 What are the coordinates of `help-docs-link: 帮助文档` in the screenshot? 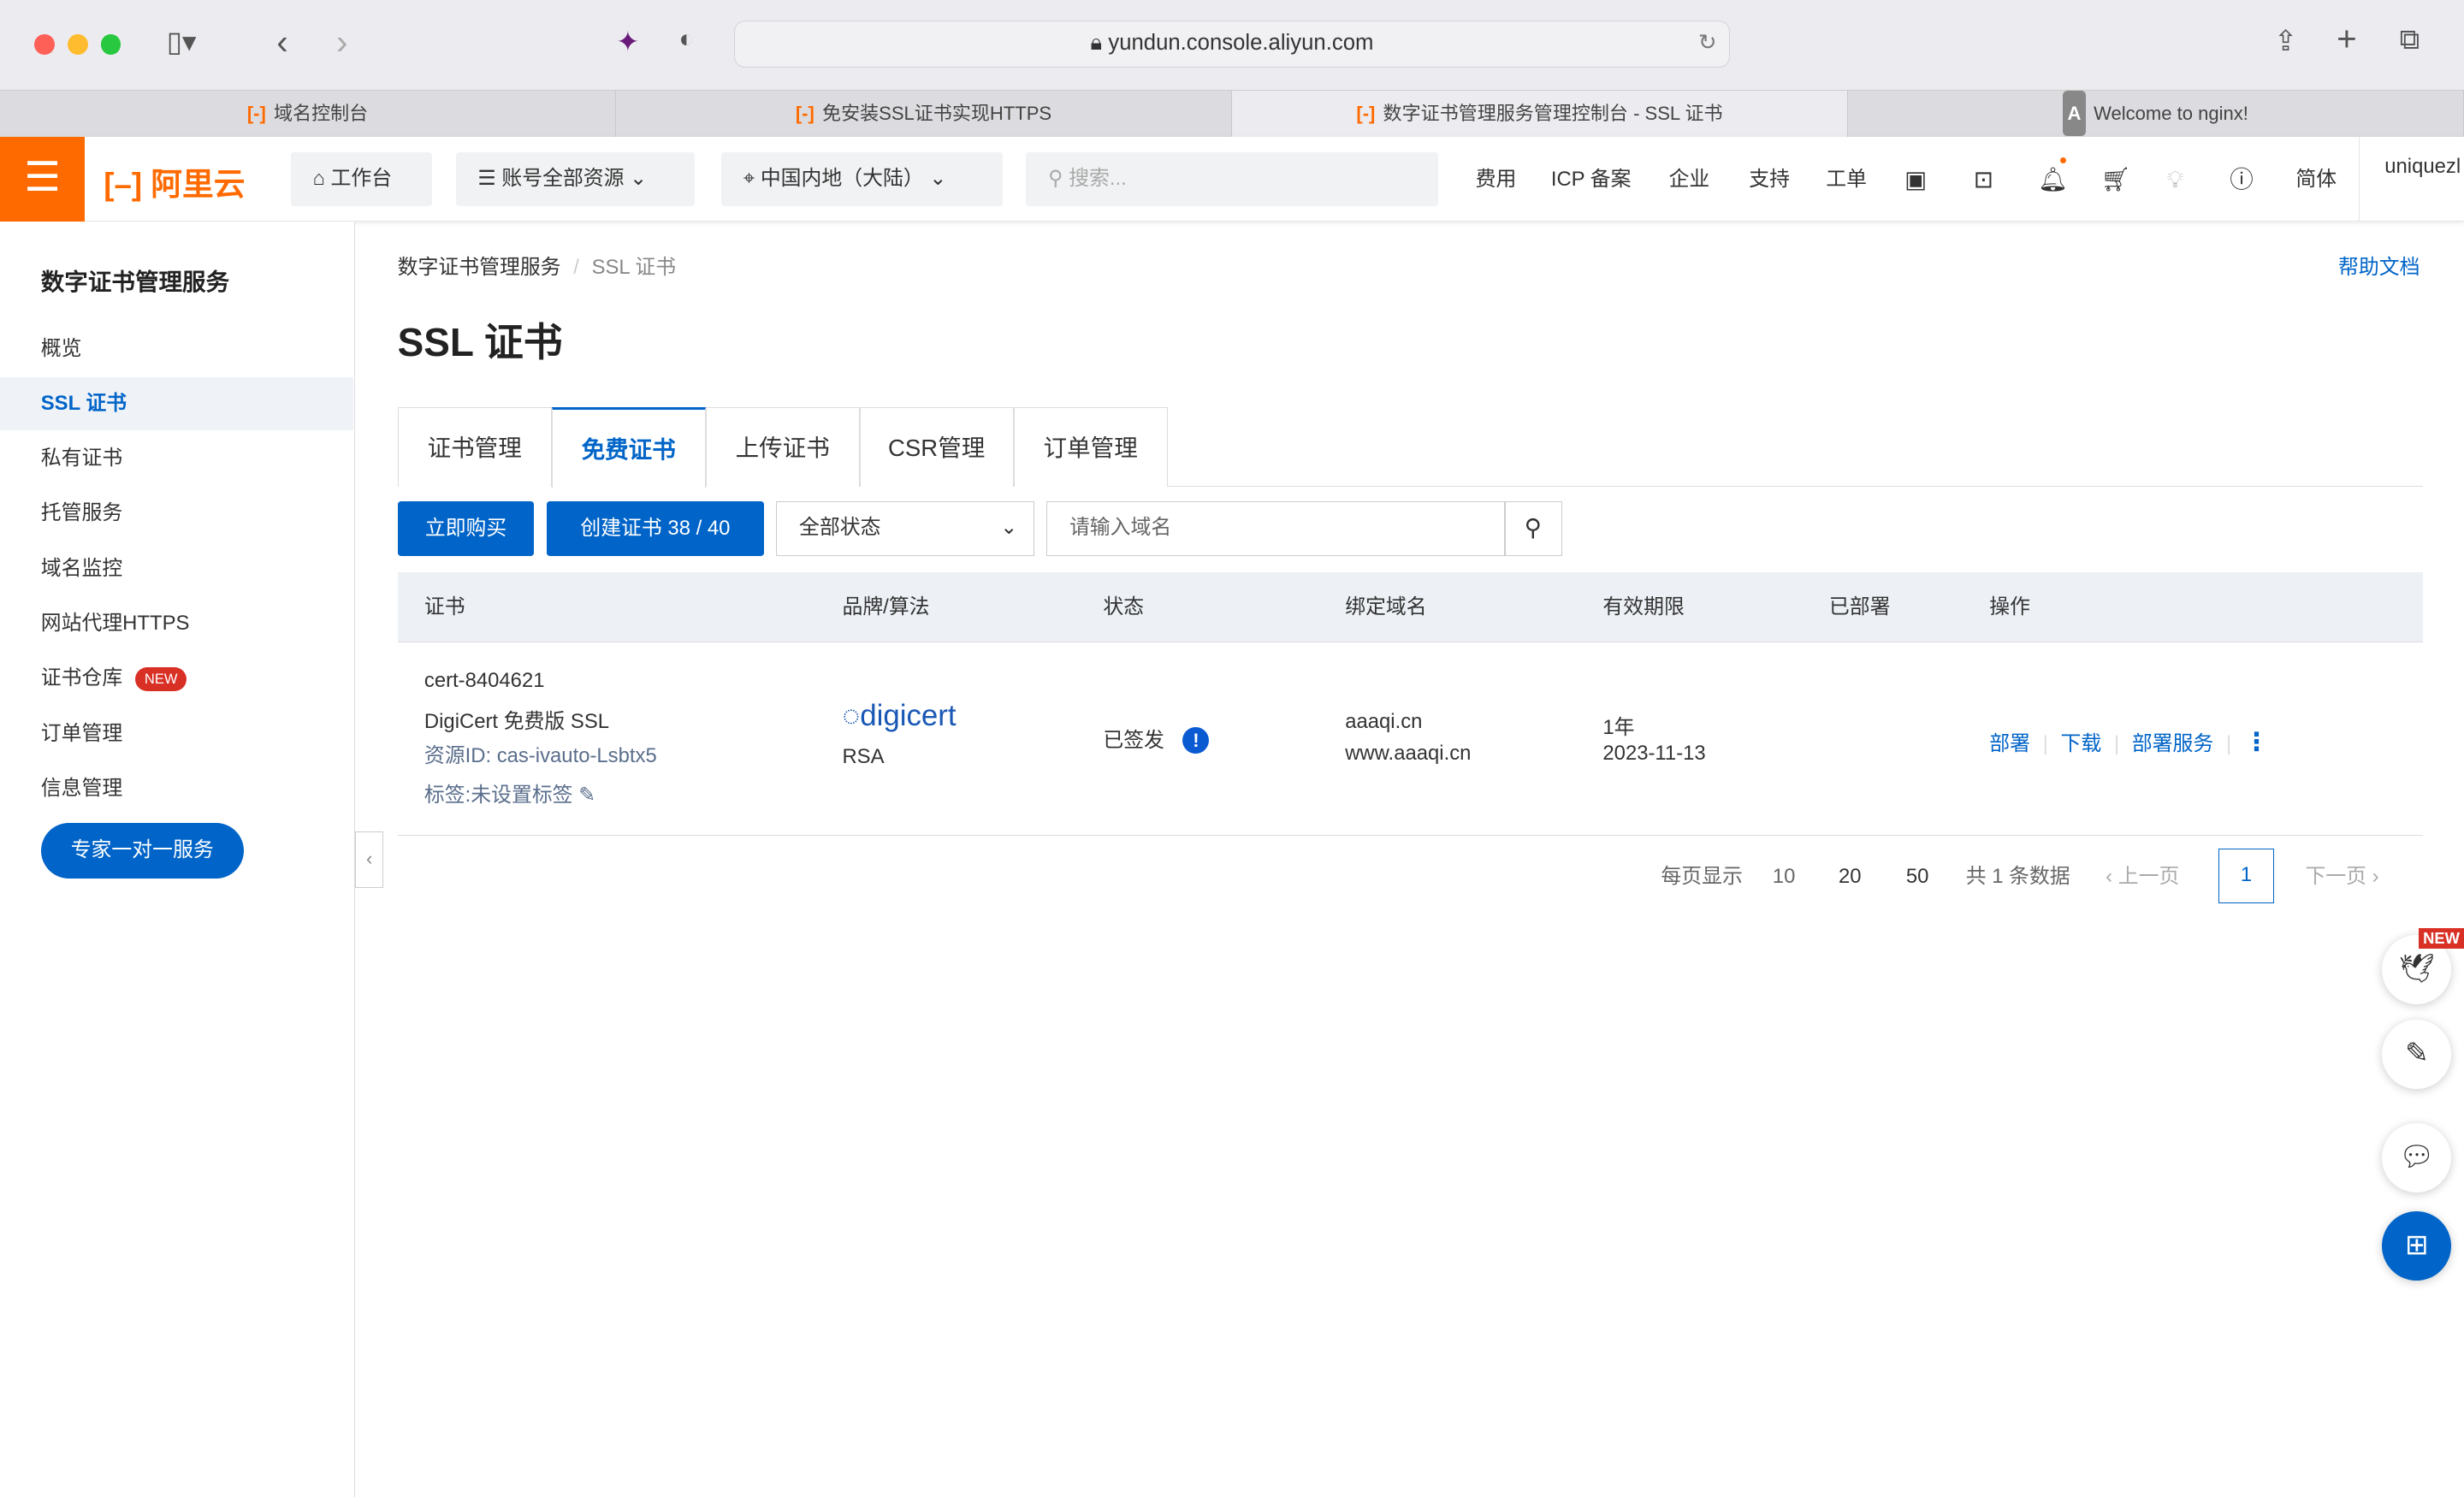 It's located at (2379, 265).